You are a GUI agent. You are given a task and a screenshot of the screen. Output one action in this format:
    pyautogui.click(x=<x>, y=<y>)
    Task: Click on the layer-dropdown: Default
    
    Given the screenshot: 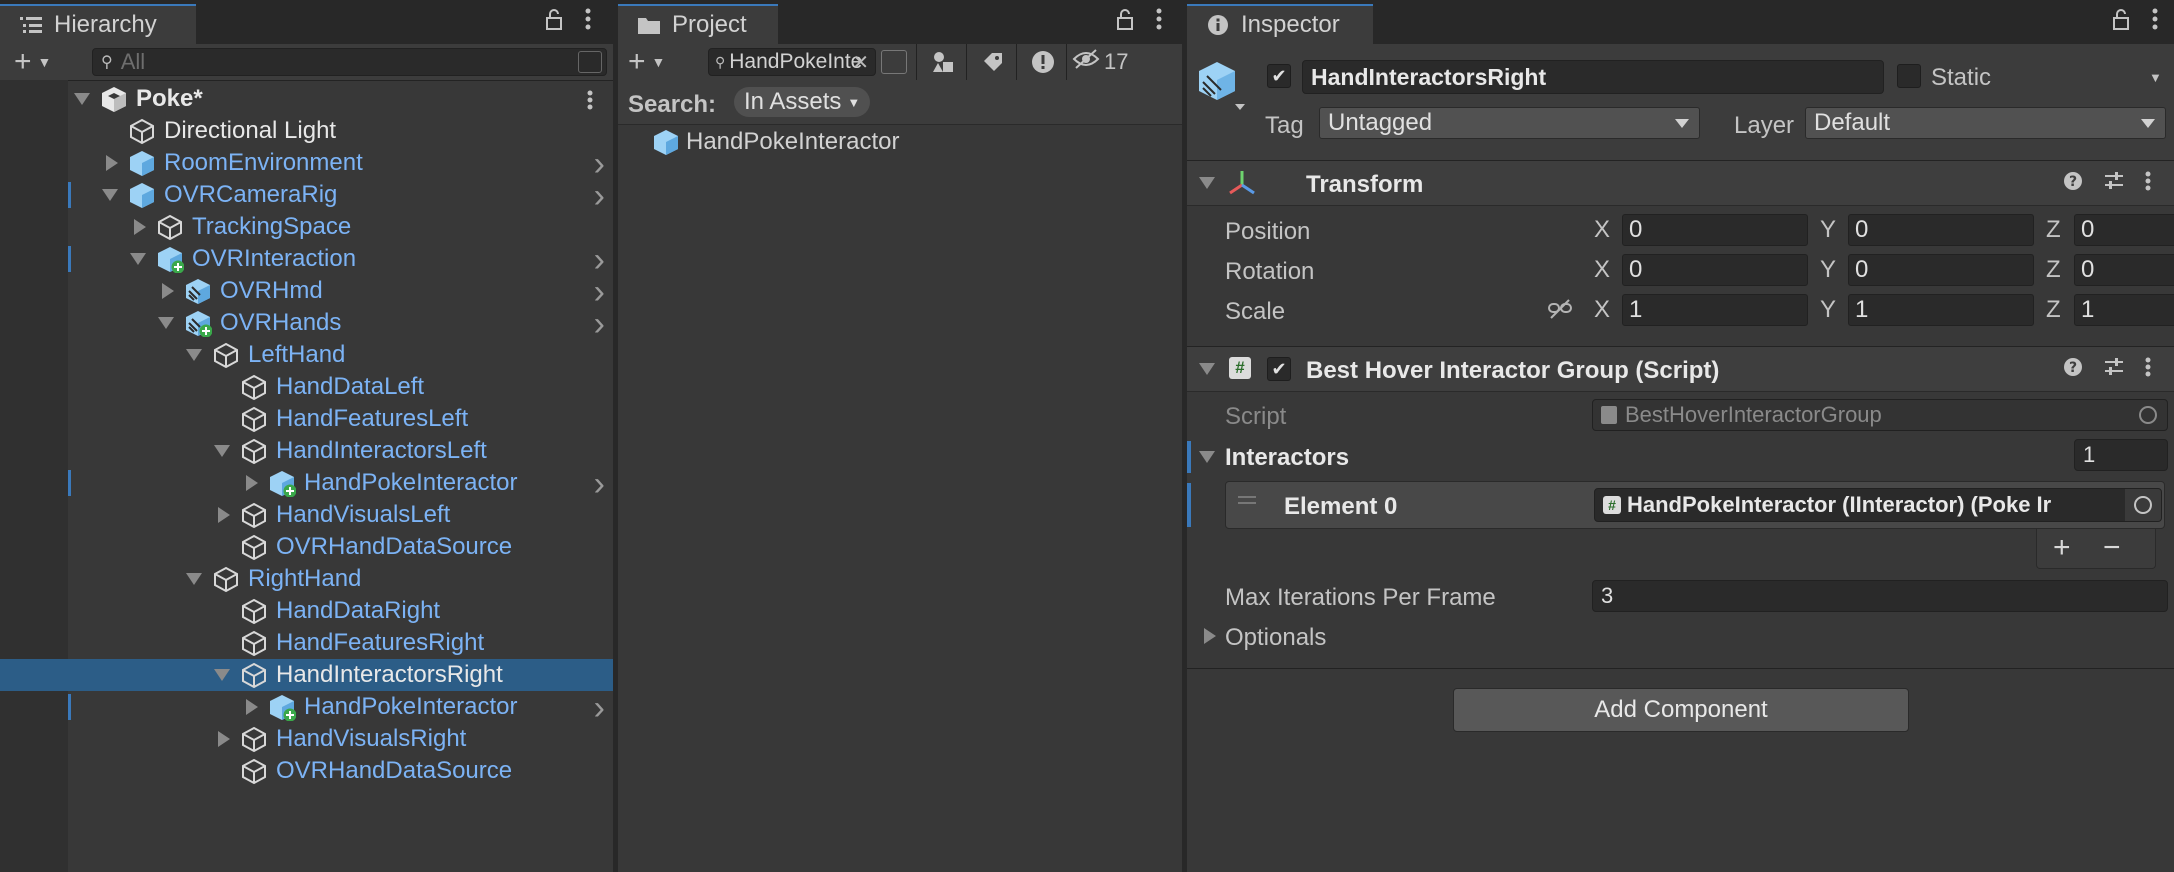 What is the action you would take?
    pyautogui.click(x=1985, y=123)
    